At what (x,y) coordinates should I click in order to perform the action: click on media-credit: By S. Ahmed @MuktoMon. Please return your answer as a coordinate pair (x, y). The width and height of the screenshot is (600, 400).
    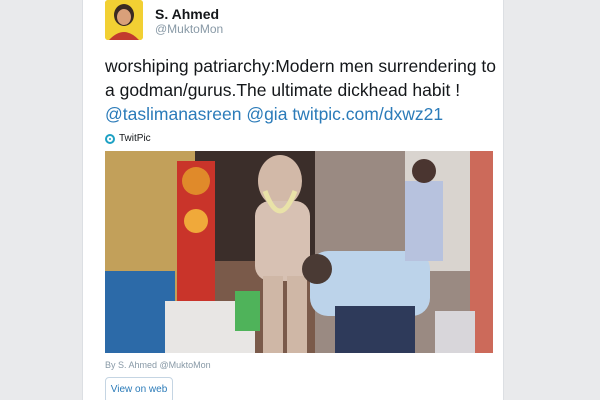
    Looking at the image, I should click on (158, 365).